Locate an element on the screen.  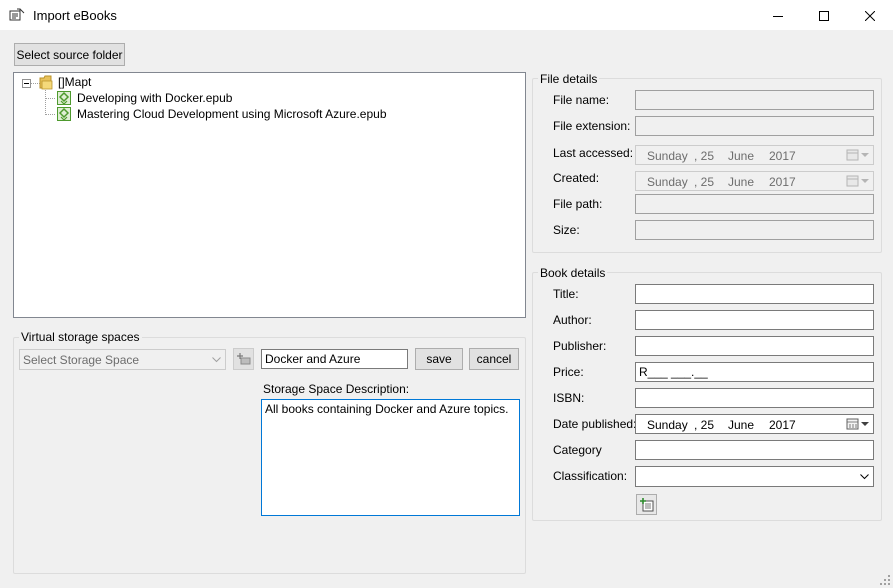
maximize-button is located at coordinates (824, 15).